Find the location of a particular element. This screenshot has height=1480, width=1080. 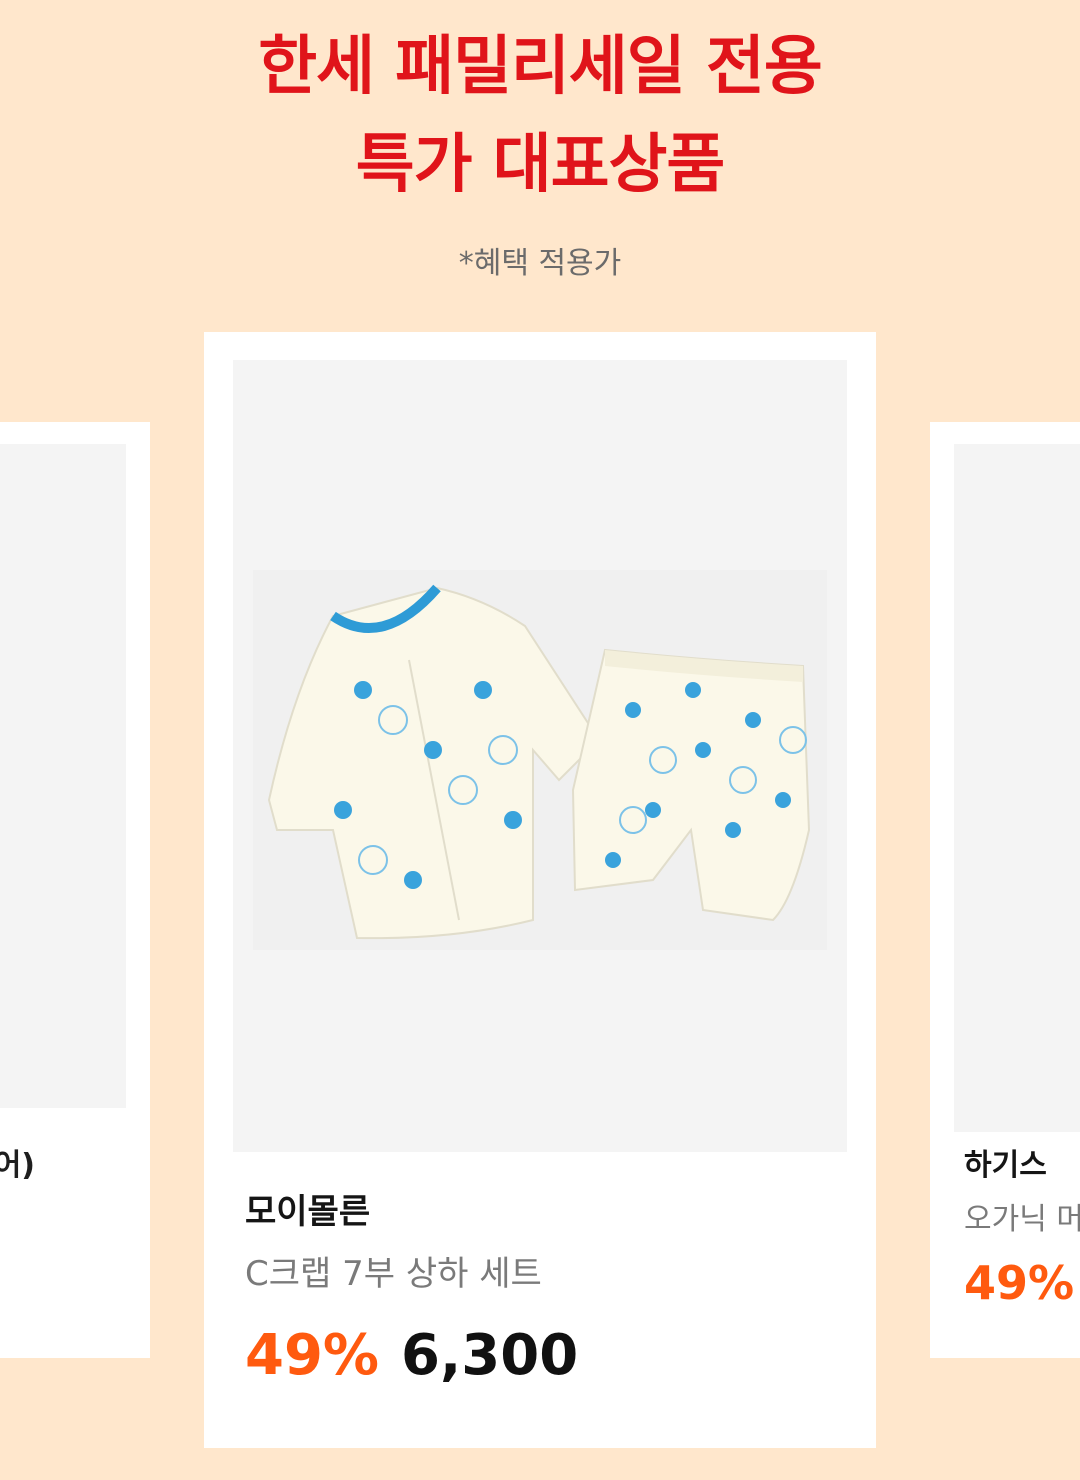

product-card-right: 하기스 오가닉 머 49% is located at coordinates (1005, 890).